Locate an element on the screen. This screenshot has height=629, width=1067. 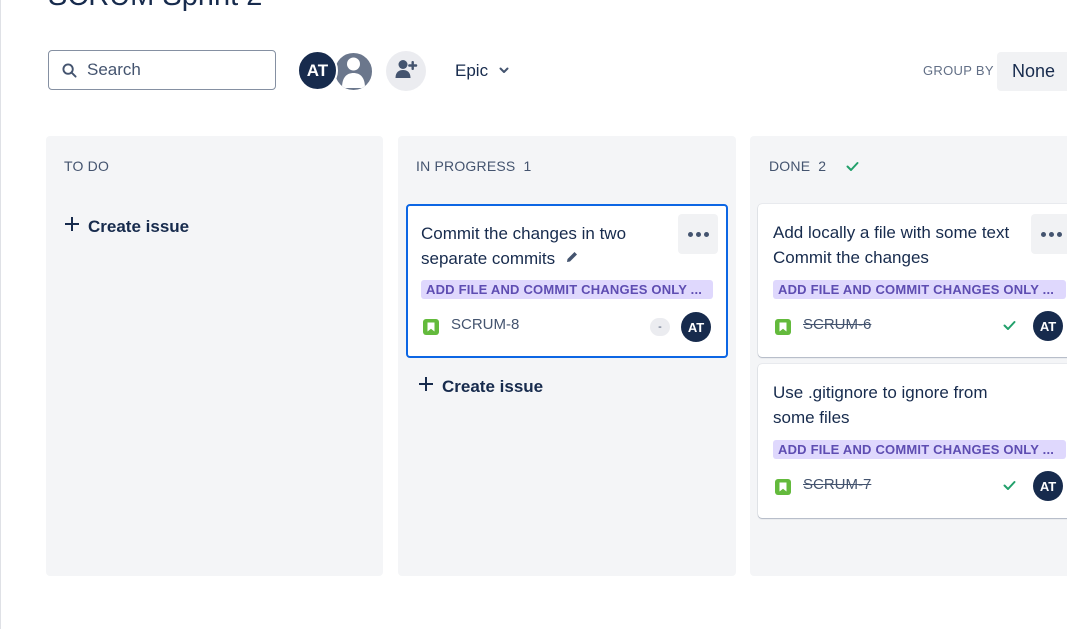
search-input is located at coordinates (172, 70).